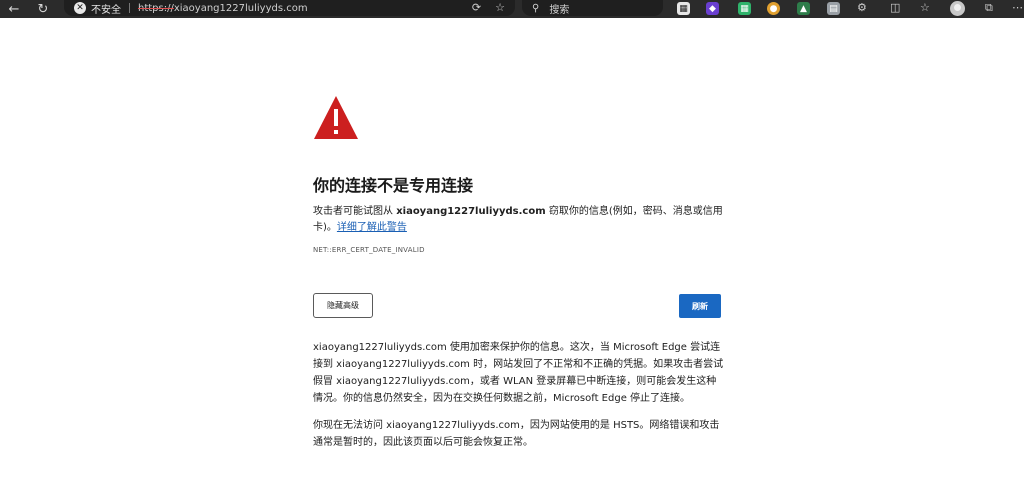 The image size is (1024, 484). I want to click on extension-icon: ●, so click(773, 8).